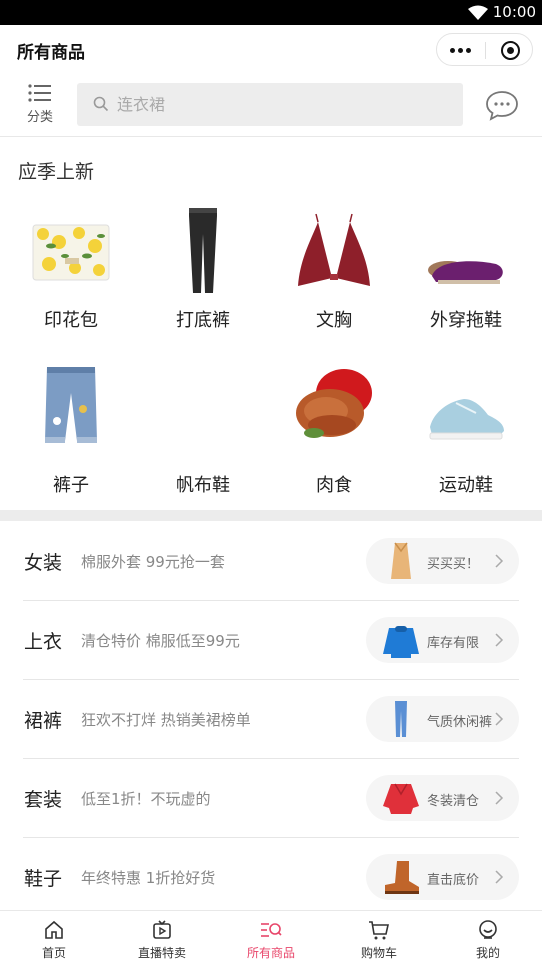 The height and width of the screenshot is (964, 542). Describe the element at coordinates (487, 953) in the screenshot. I see `tab-label: 我的` at that location.